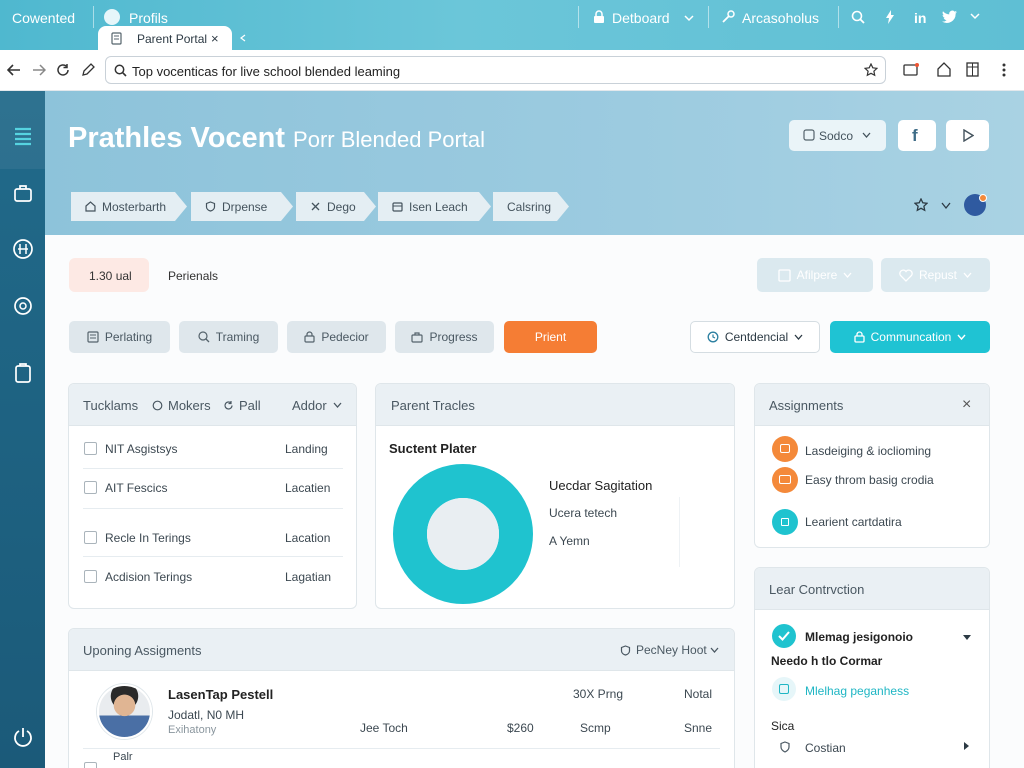 Image resolution: width=1024 pixels, height=768 pixels. What do you see at coordinates (309, 405) in the screenshot?
I see `tasks-add-dropdown: Addor` at bounding box center [309, 405].